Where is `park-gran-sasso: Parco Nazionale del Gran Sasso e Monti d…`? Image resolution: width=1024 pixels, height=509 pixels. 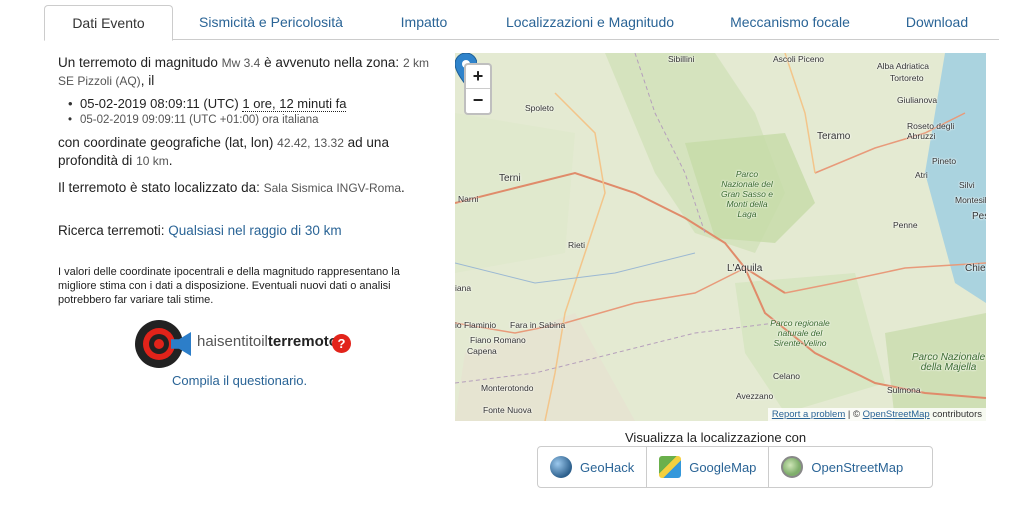 park-gran-sasso: Parco Nazionale del Gran Sasso e Monti d… is located at coordinates (747, 194).